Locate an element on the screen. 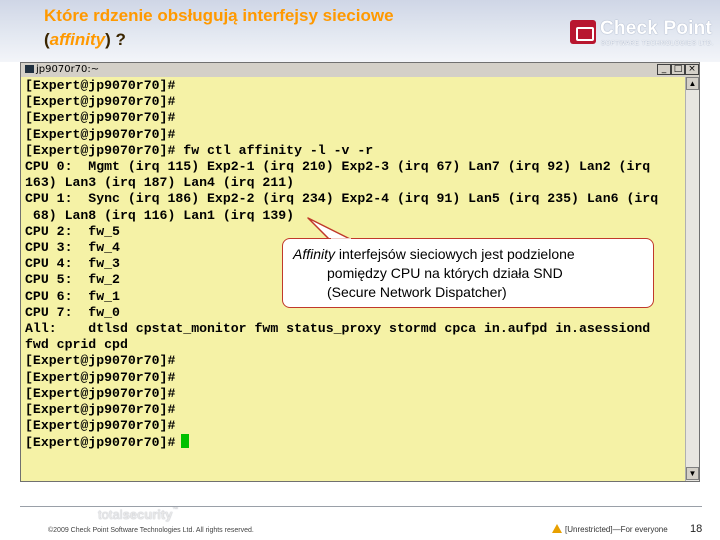 This screenshot has width=720, height=540. callout-line-2: pomiędzy CPU na których działa SND is located at coordinates (445, 273).